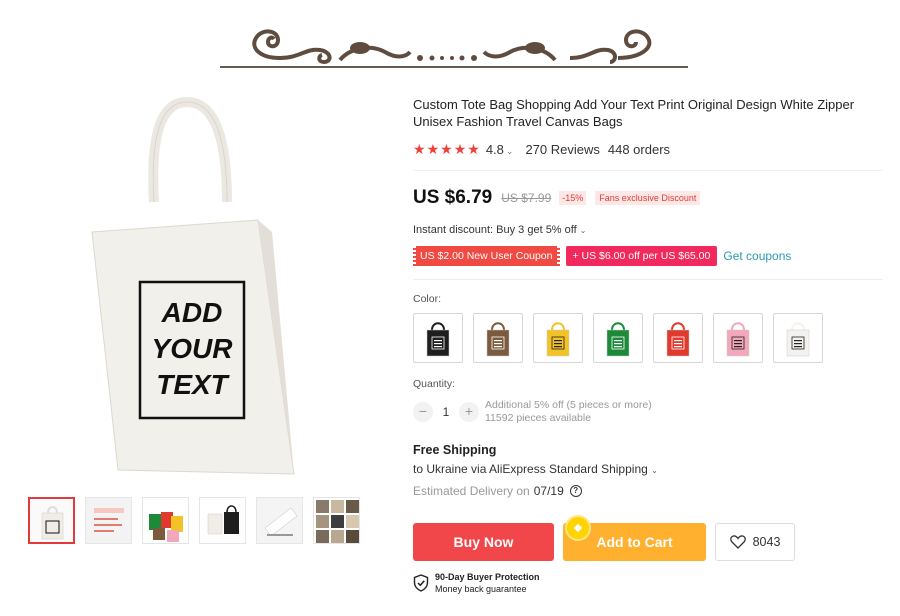 The width and height of the screenshot is (900, 616). I want to click on protection-subtitle: Money back guarantee, so click(481, 589).